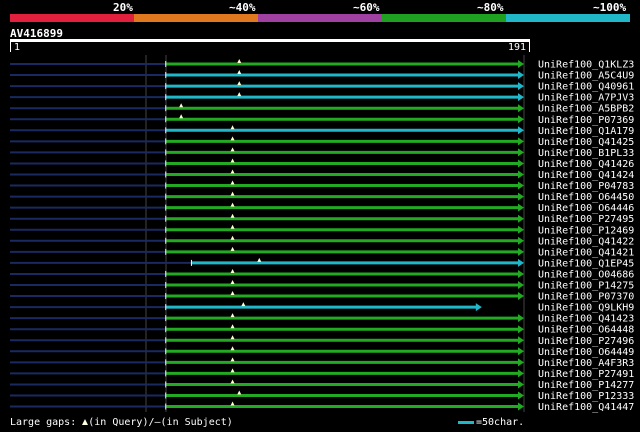 The width and height of the screenshot is (640, 432). Describe the element at coordinates (322, 363) in the screenshot. I see `hit-row: UniRef100_A4F3R3` at that location.